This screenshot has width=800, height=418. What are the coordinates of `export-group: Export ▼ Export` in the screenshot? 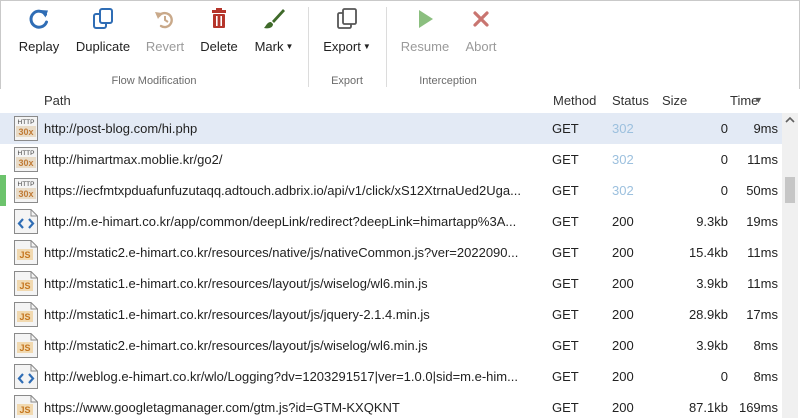 It's located at (347, 45).